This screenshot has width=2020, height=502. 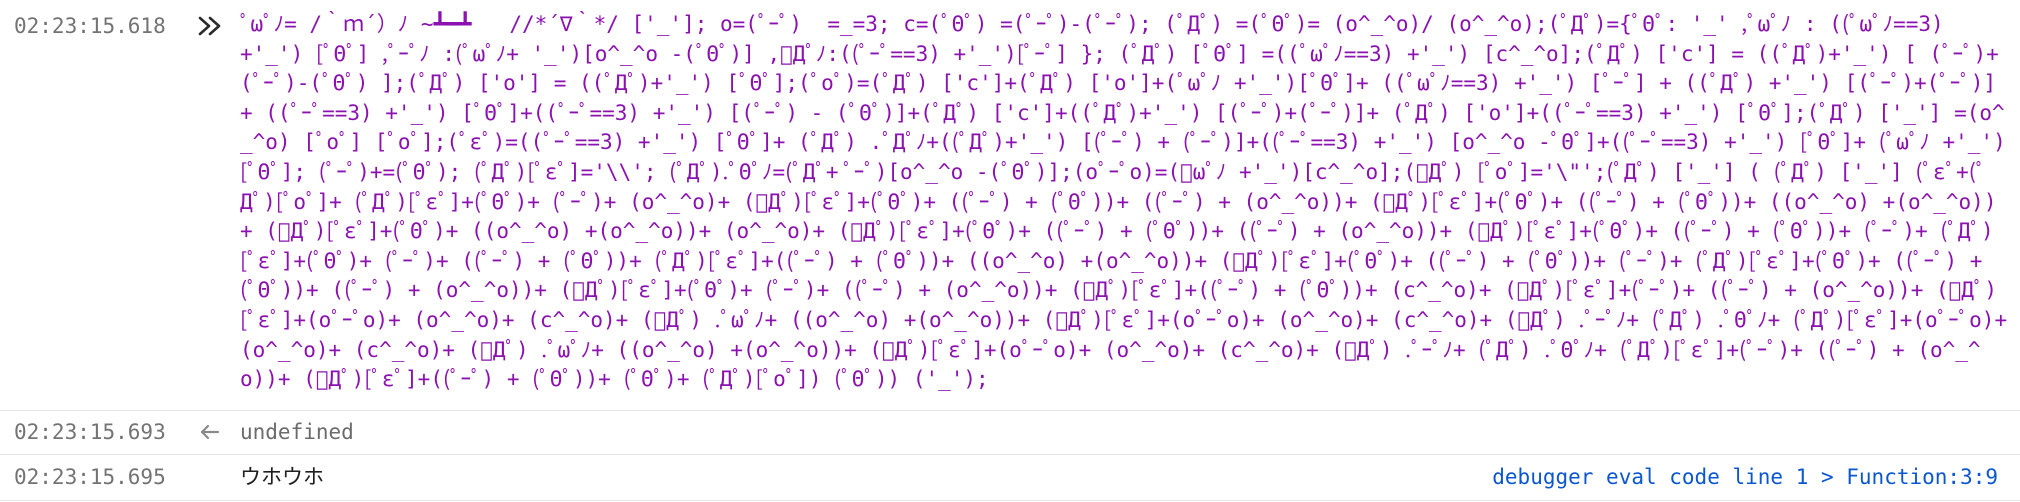 What do you see at coordinates (211, 432) in the screenshot?
I see `return-arrow-left-icon` at bounding box center [211, 432].